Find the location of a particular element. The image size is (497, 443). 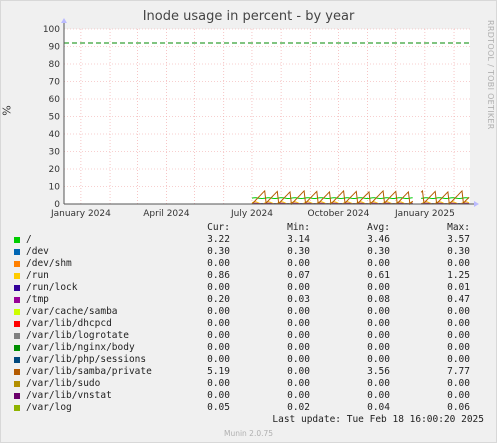

legend-row: /var/lib/vnstat 0.00 0.00 0.00 0.00 is located at coordinates (248, 396).